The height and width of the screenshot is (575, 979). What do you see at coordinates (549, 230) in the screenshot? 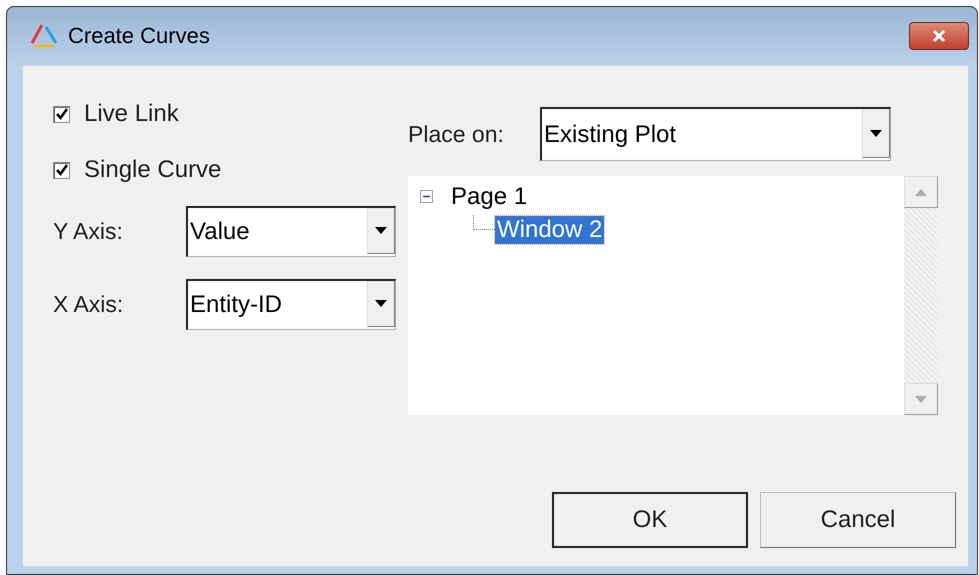
I see `tree-item: Window 2` at bounding box center [549, 230].